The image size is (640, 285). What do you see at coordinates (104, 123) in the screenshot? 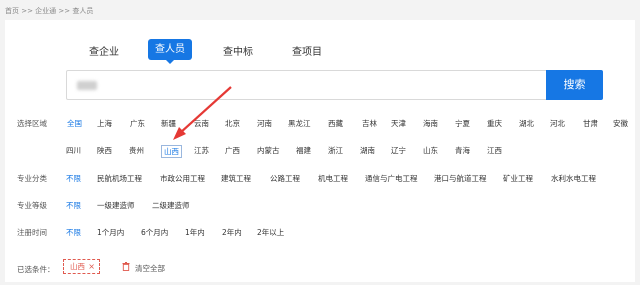
I see `region-option: 上海` at bounding box center [104, 123].